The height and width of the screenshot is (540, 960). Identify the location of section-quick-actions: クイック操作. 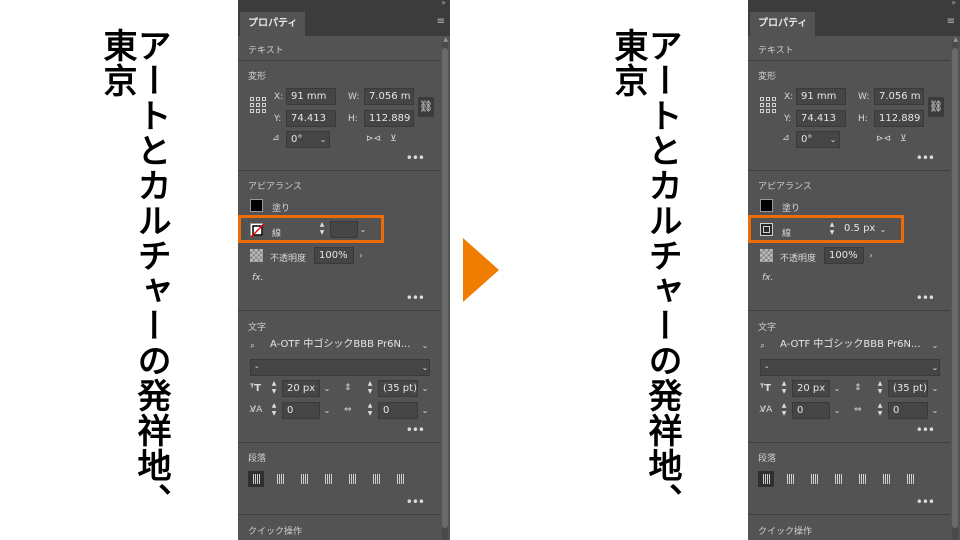
(849, 527).